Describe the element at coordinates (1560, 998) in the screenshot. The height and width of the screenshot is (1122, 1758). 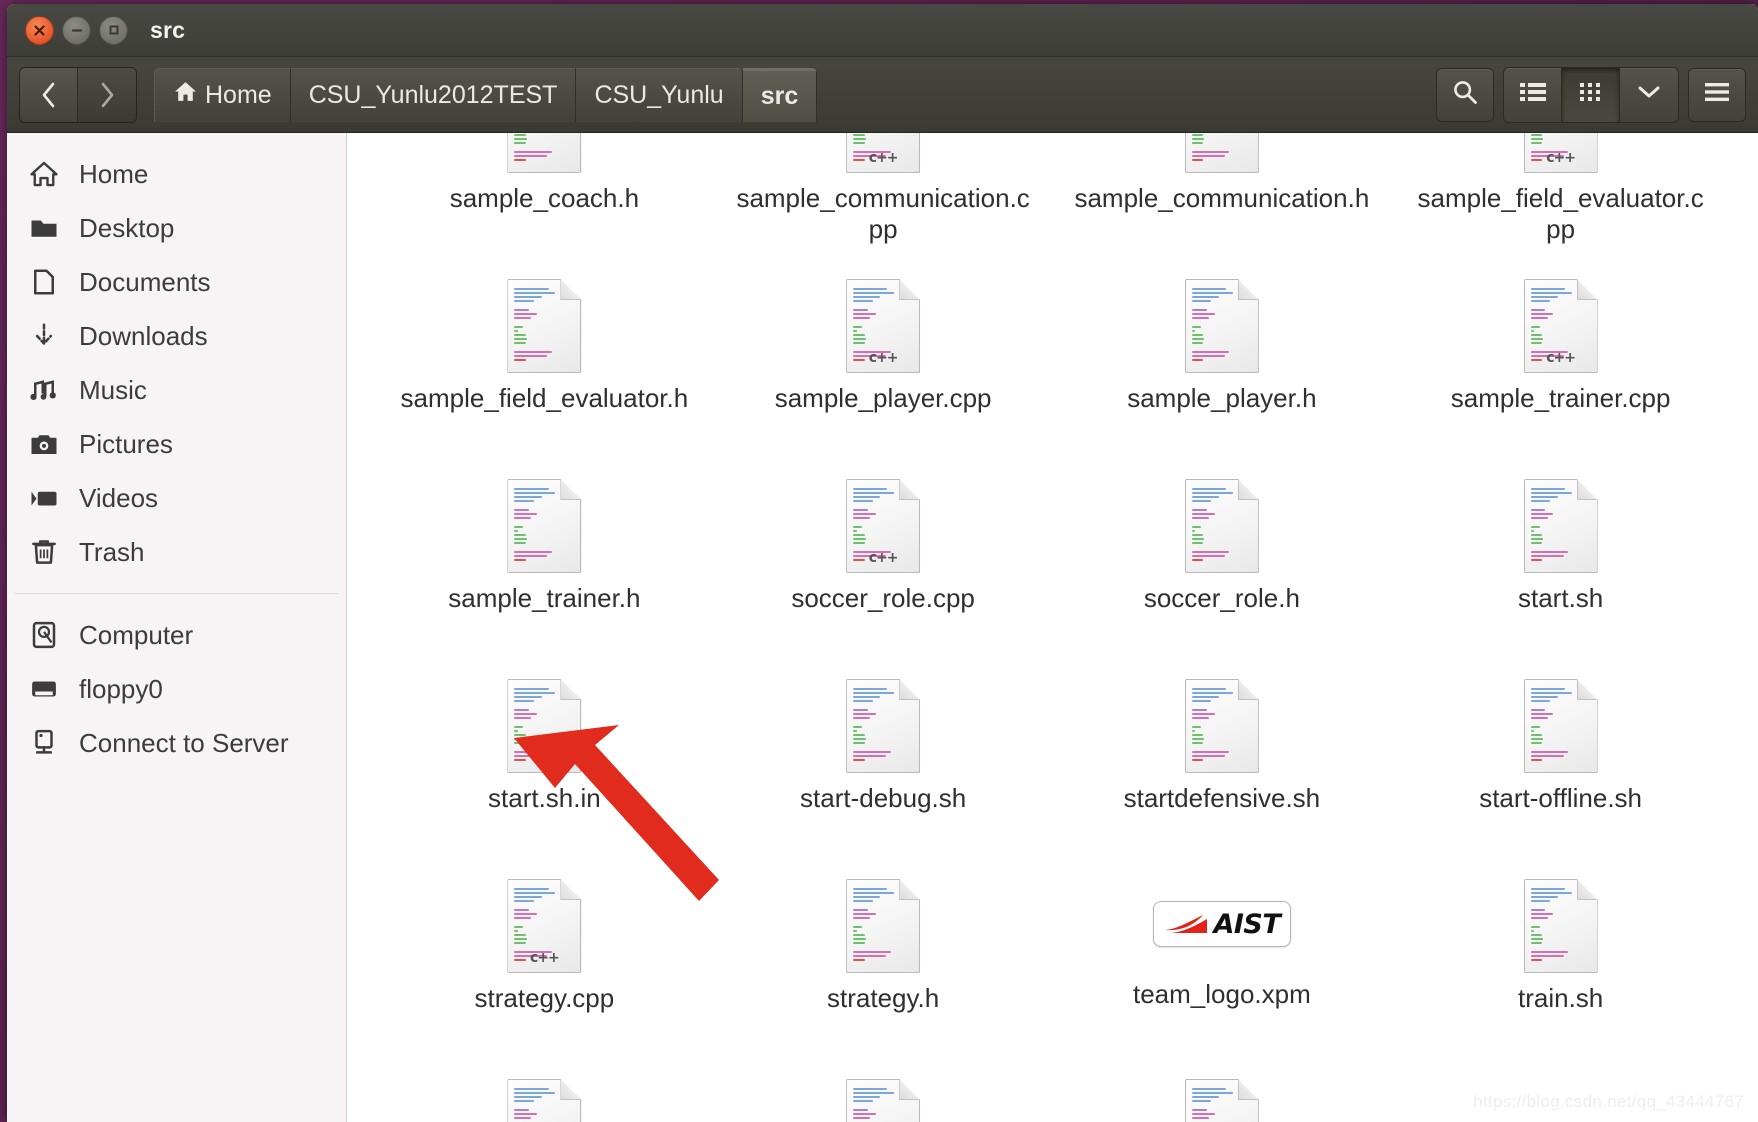
I see `file-name-label: train.sh` at that location.